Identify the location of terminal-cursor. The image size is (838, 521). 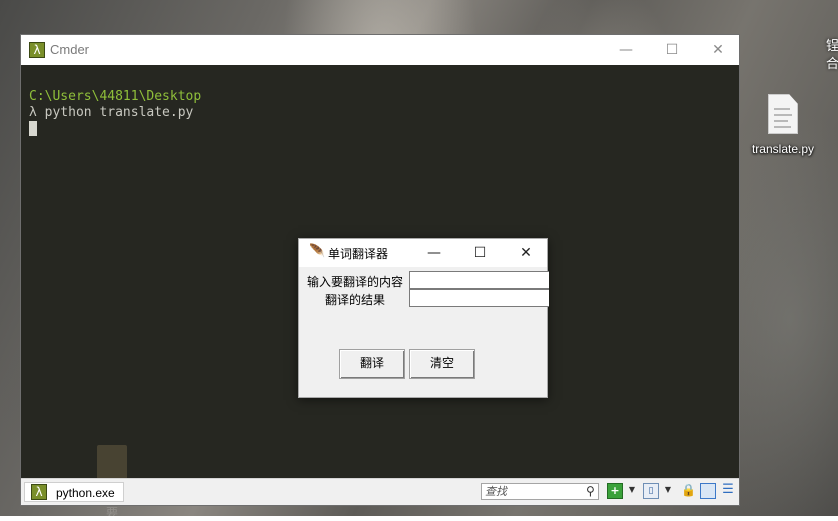
(33, 128).